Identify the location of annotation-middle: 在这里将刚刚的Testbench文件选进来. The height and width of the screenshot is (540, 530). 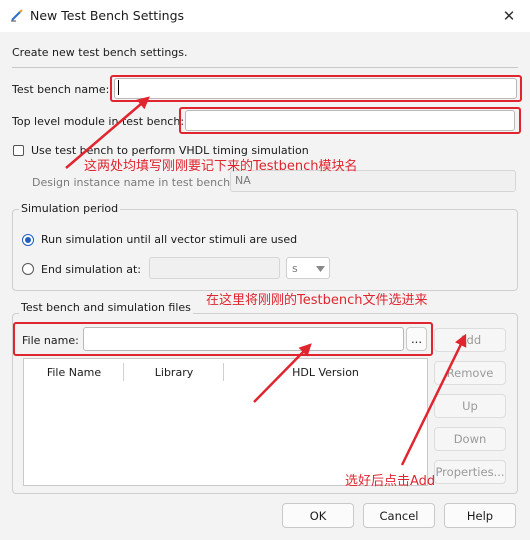
(317, 300).